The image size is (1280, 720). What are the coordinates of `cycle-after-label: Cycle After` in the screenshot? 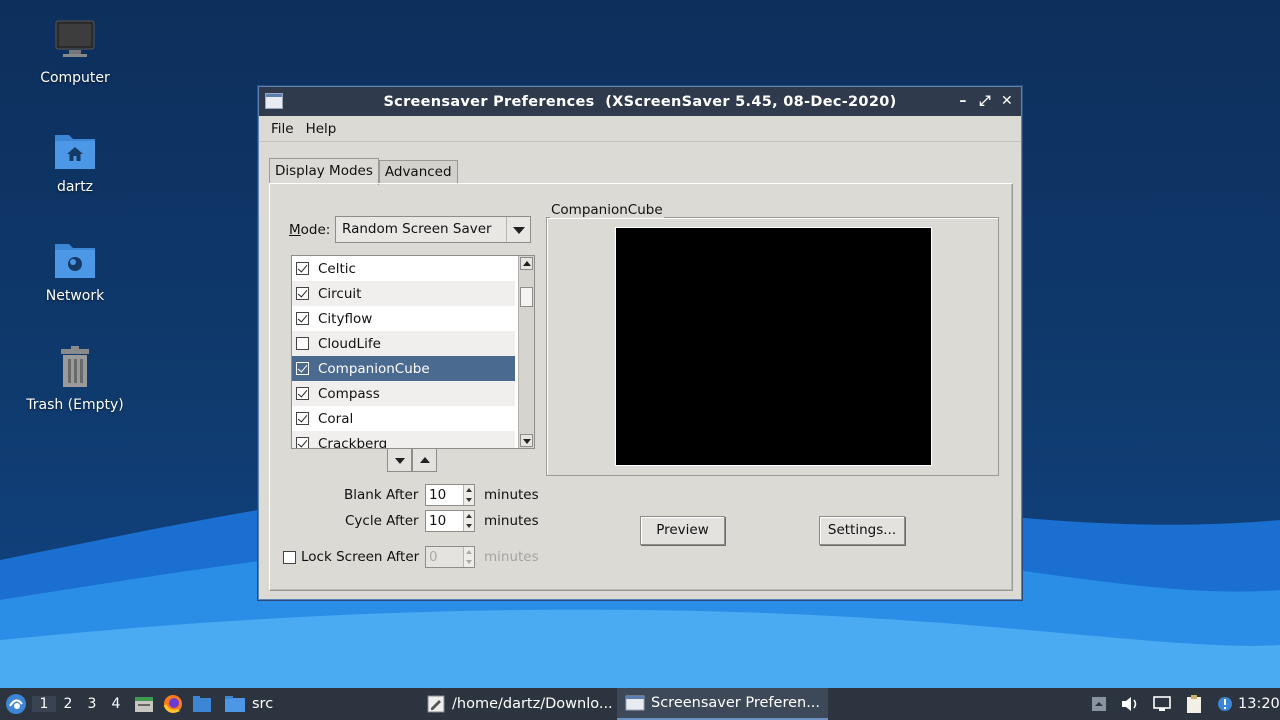 It's located at (382, 521).